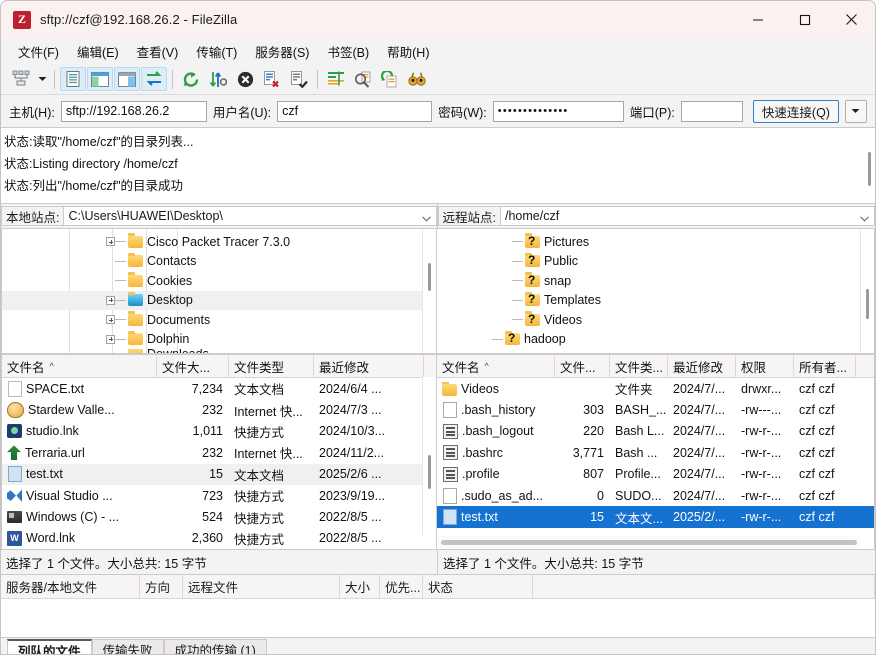 This screenshot has height=655, width=876. What do you see at coordinates (478, 586) in the screenshot?
I see `col-status: 状态` at bounding box center [478, 586].